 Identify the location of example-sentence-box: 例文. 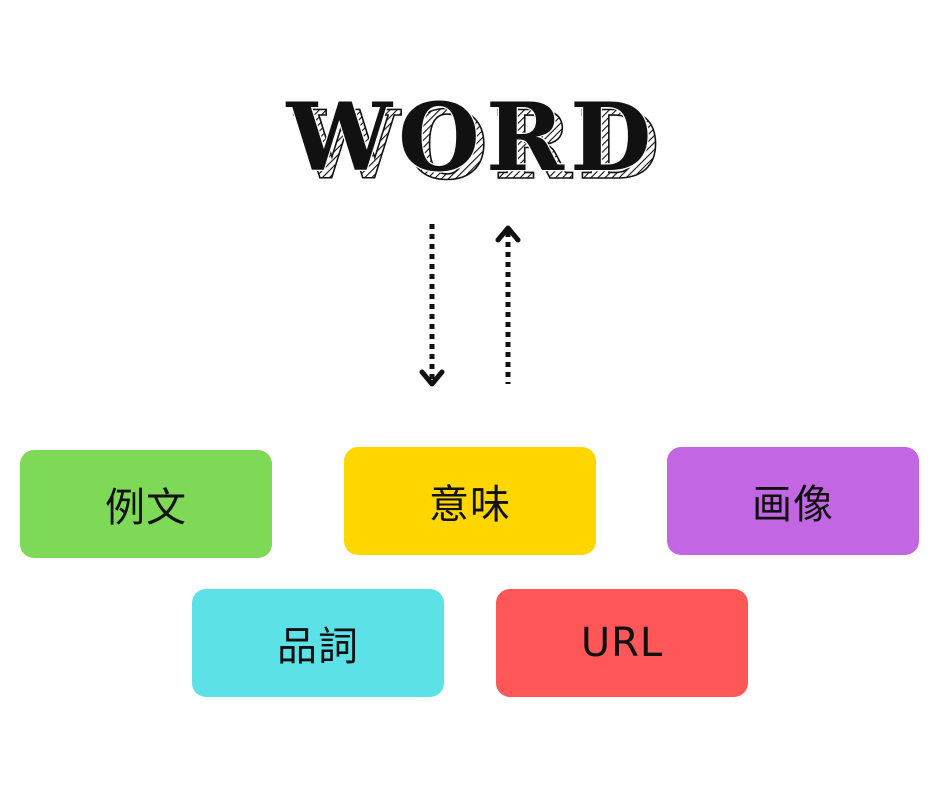
(146, 504).